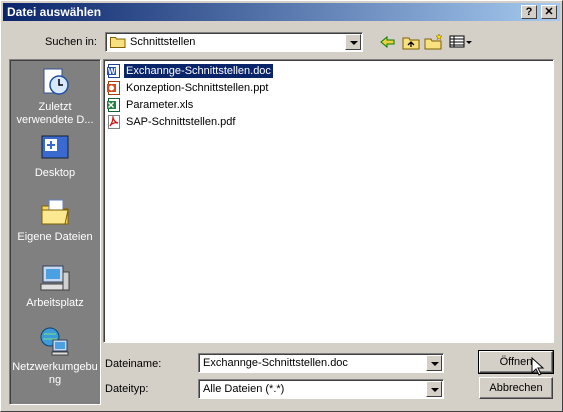 Image resolution: width=563 pixels, height=412 pixels. What do you see at coordinates (114, 105) in the screenshot?
I see `excel-icon` at bounding box center [114, 105].